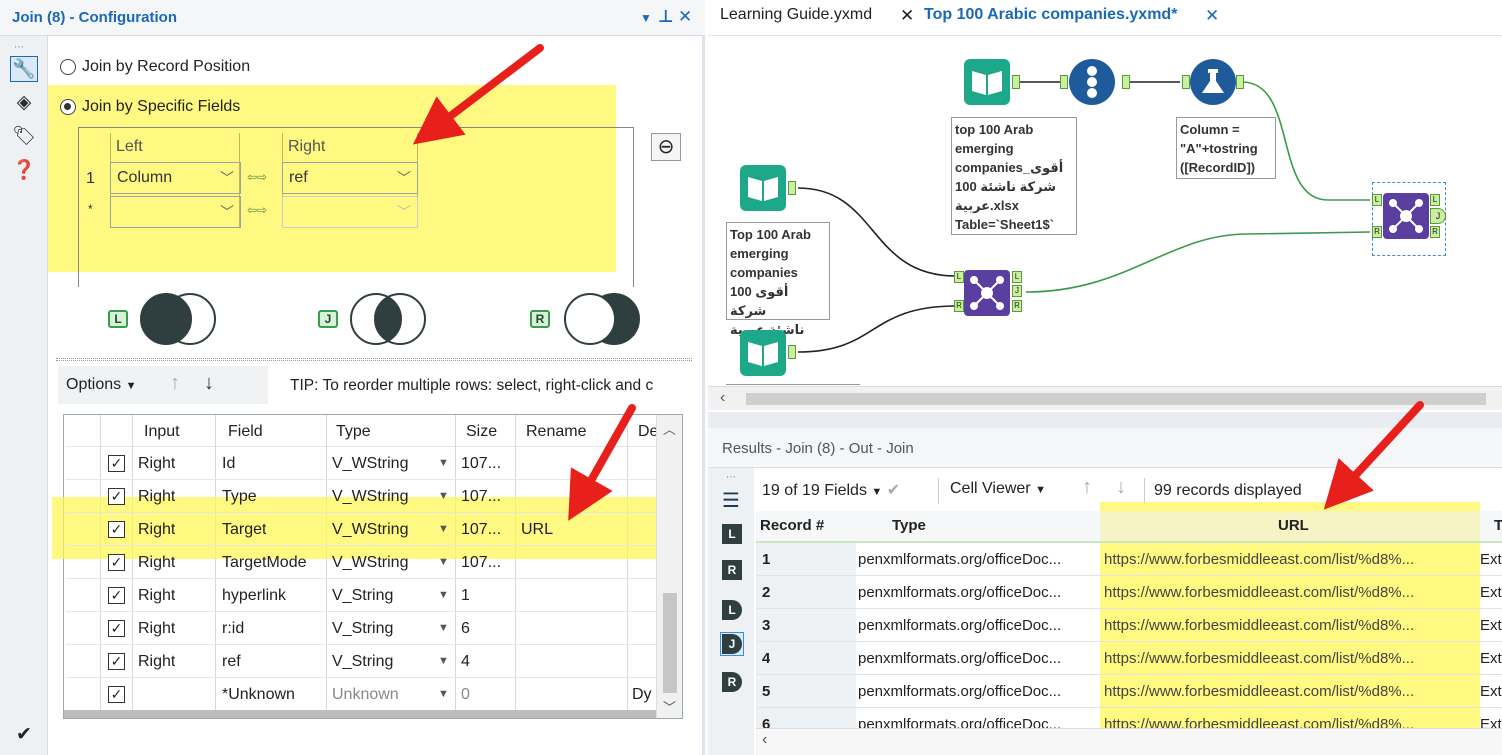  I want to click on cell-size: 6, so click(465, 628).